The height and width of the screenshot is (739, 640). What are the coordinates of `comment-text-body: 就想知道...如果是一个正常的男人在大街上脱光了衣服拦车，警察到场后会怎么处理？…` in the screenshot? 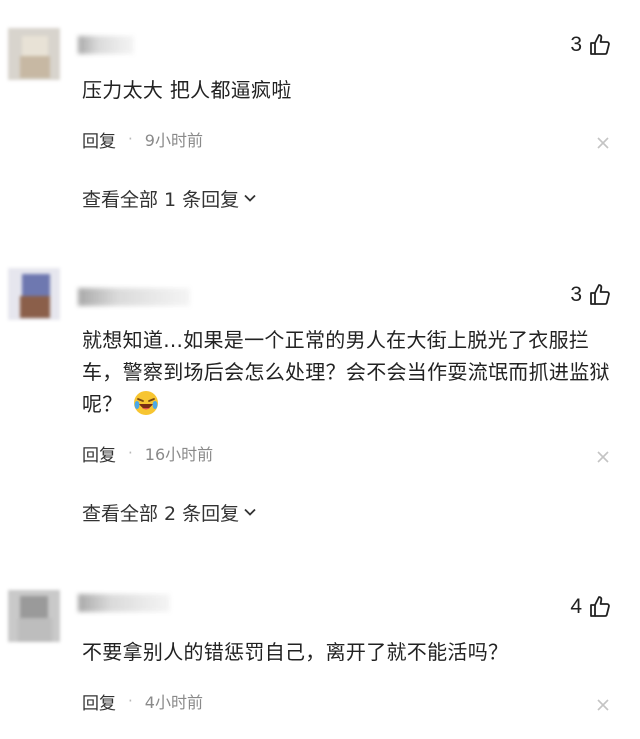 It's located at (346, 372).